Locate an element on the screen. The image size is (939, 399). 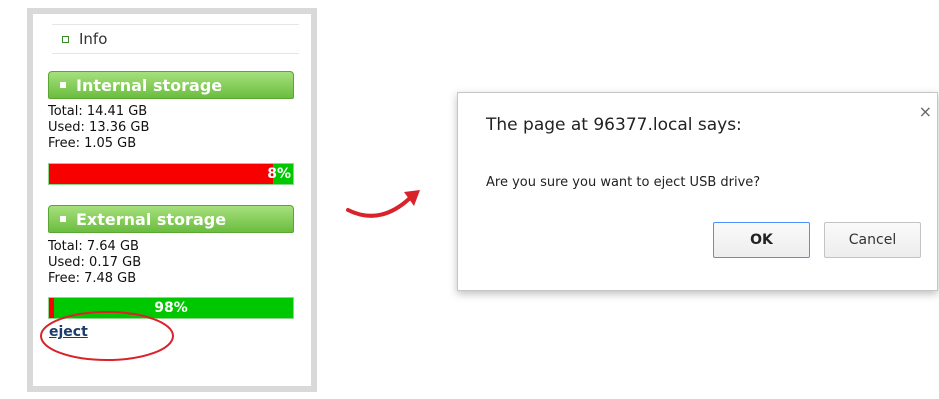
external-free: Free: 7.48 GB is located at coordinates (92, 278).